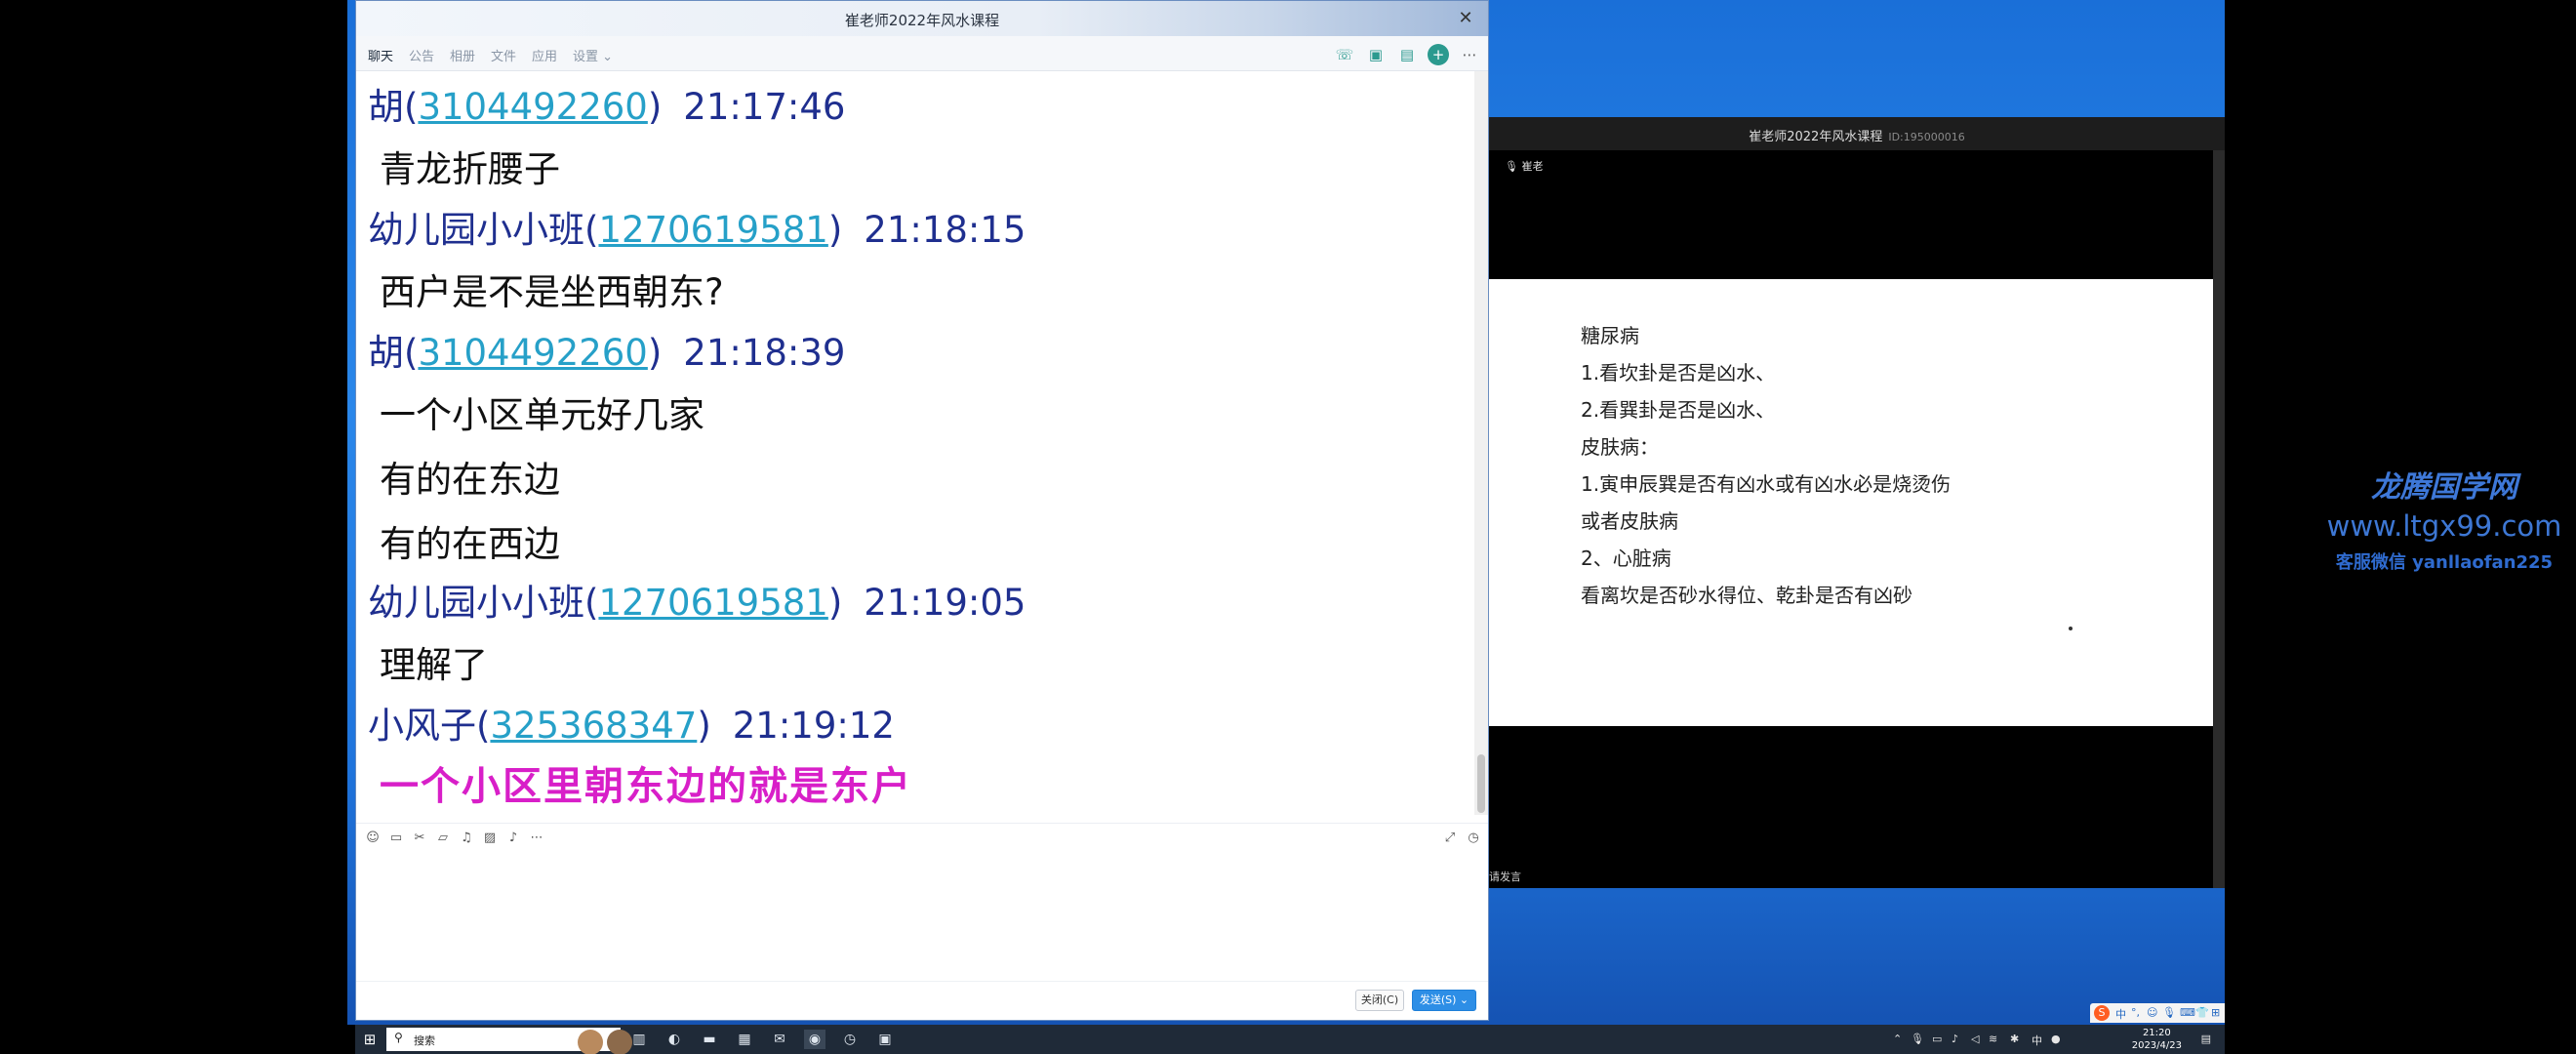 This screenshot has height=1054, width=2576. I want to click on scissors-icon: ✂, so click(419, 838).